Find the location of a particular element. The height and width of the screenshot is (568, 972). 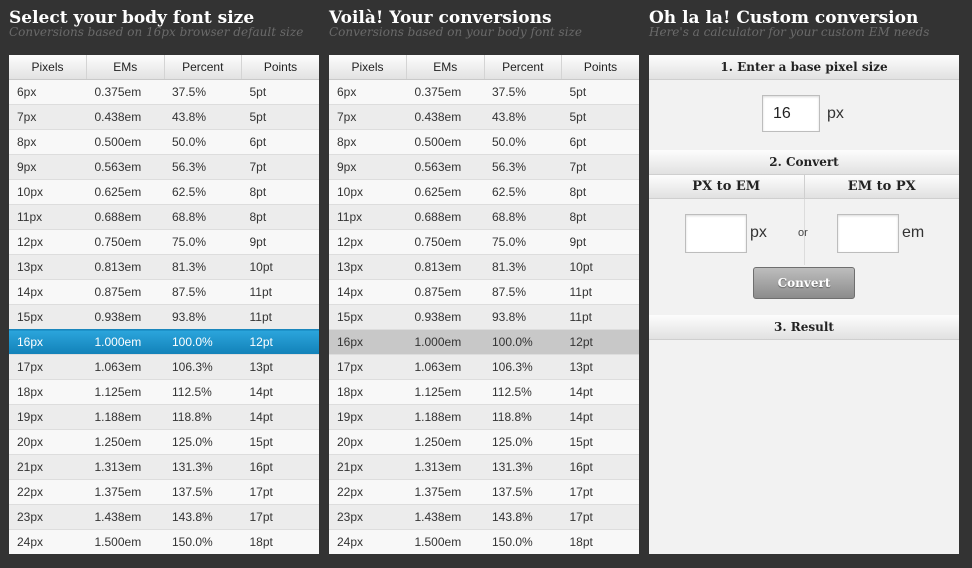

pixels-cell: 23px is located at coordinates (48, 517).